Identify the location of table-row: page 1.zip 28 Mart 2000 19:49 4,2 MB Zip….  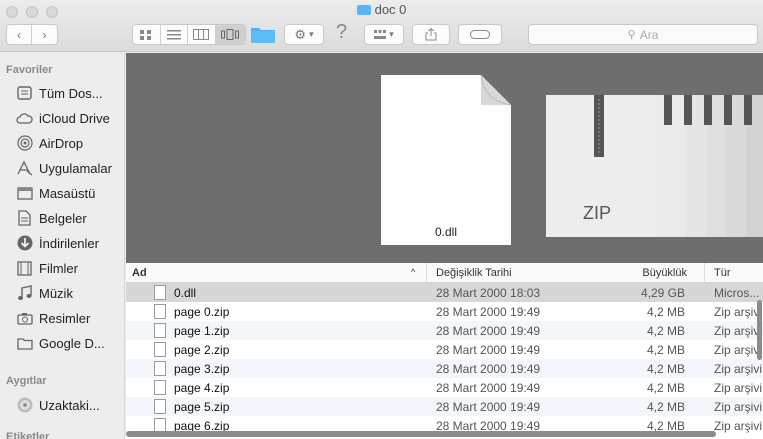
(444, 330).